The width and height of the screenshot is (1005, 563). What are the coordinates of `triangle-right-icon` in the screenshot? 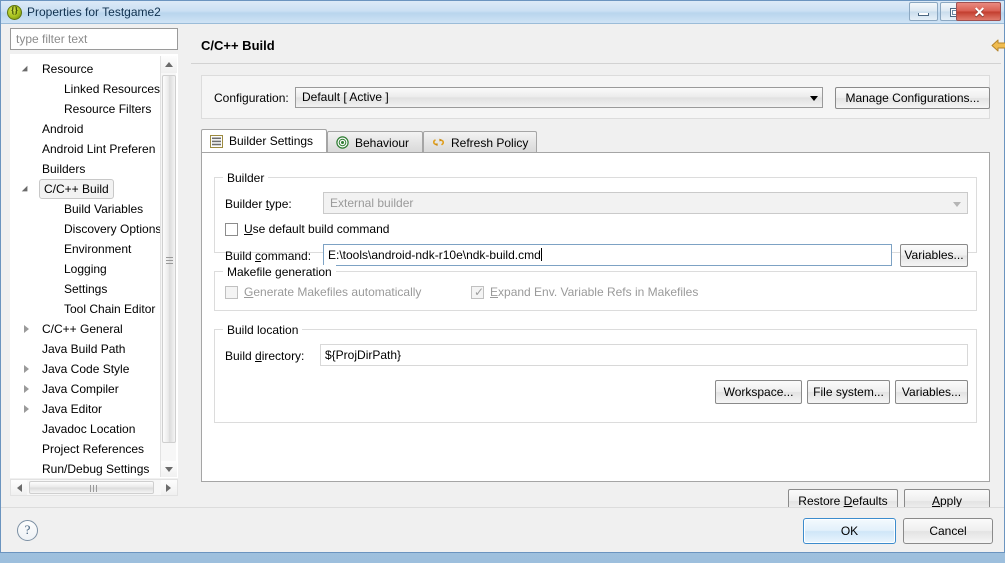 It's located at (168, 488).